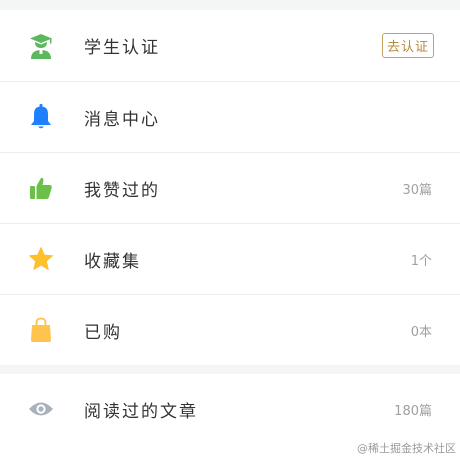 This screenshot has height=460, width=460. What do you see at coordinates (112, 261) in the screenshot?
I see `menu-row-label: 收藏集` at bounding box center [112, 261].